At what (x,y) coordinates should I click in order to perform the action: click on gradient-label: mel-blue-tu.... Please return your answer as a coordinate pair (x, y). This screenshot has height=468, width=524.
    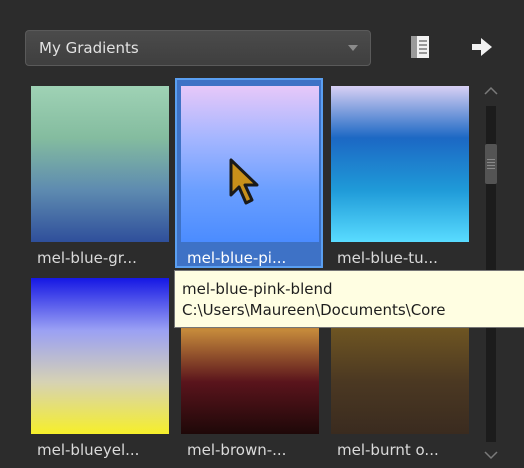
    Looking at the image, I should click on (387, 258).